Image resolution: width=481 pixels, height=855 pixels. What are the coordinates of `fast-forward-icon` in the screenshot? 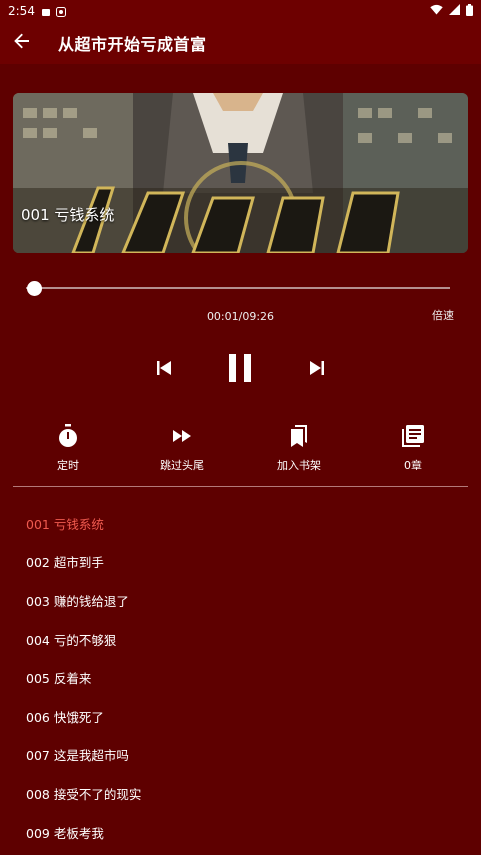 It's located at (182, 436).